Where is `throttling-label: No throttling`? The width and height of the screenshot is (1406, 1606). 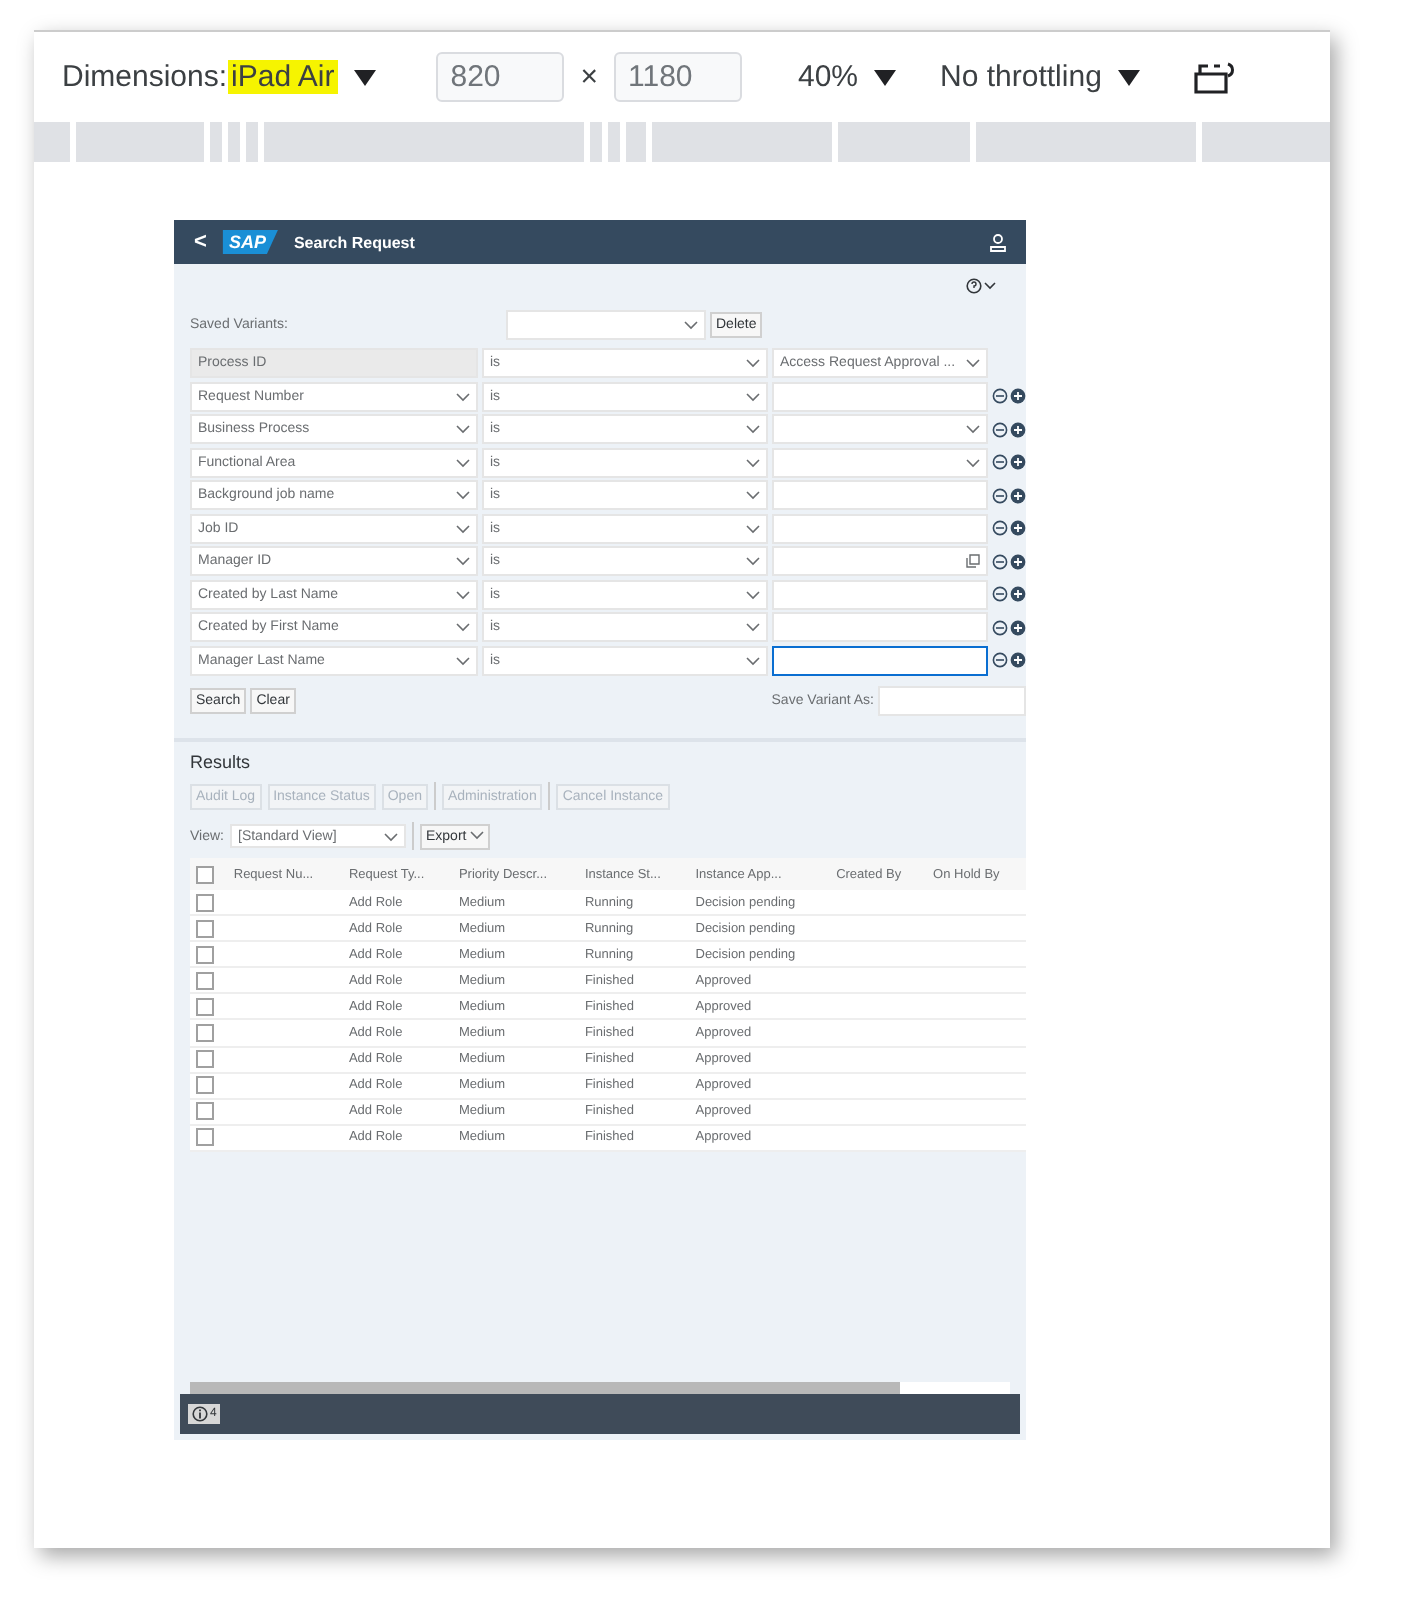 throttling-label: No throttling is located at coordinates (1021, 77).